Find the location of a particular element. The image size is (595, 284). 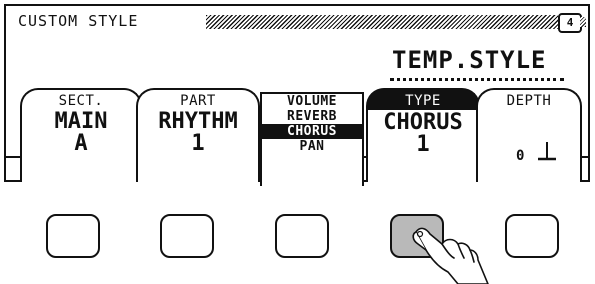

style-name: TEMP.STYLE is located at coordinates (469, 60).